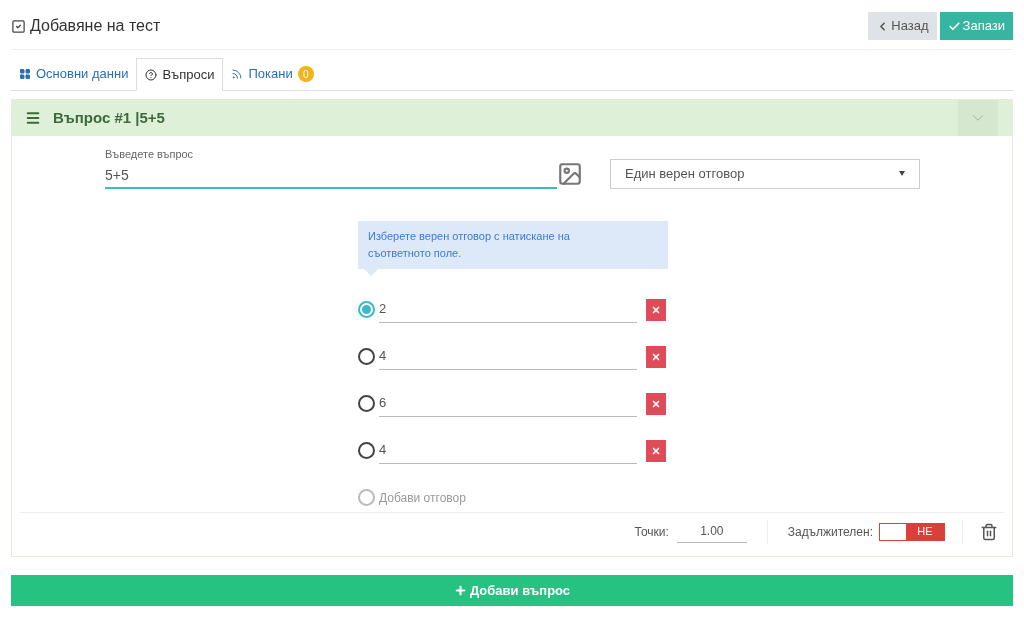  What do you see at coordinates (513, 244) in the screenshot?
I see `hint-tooltip: Изберете верен отговор с натискане на съответното поле.` at bounding box center [513, 244].